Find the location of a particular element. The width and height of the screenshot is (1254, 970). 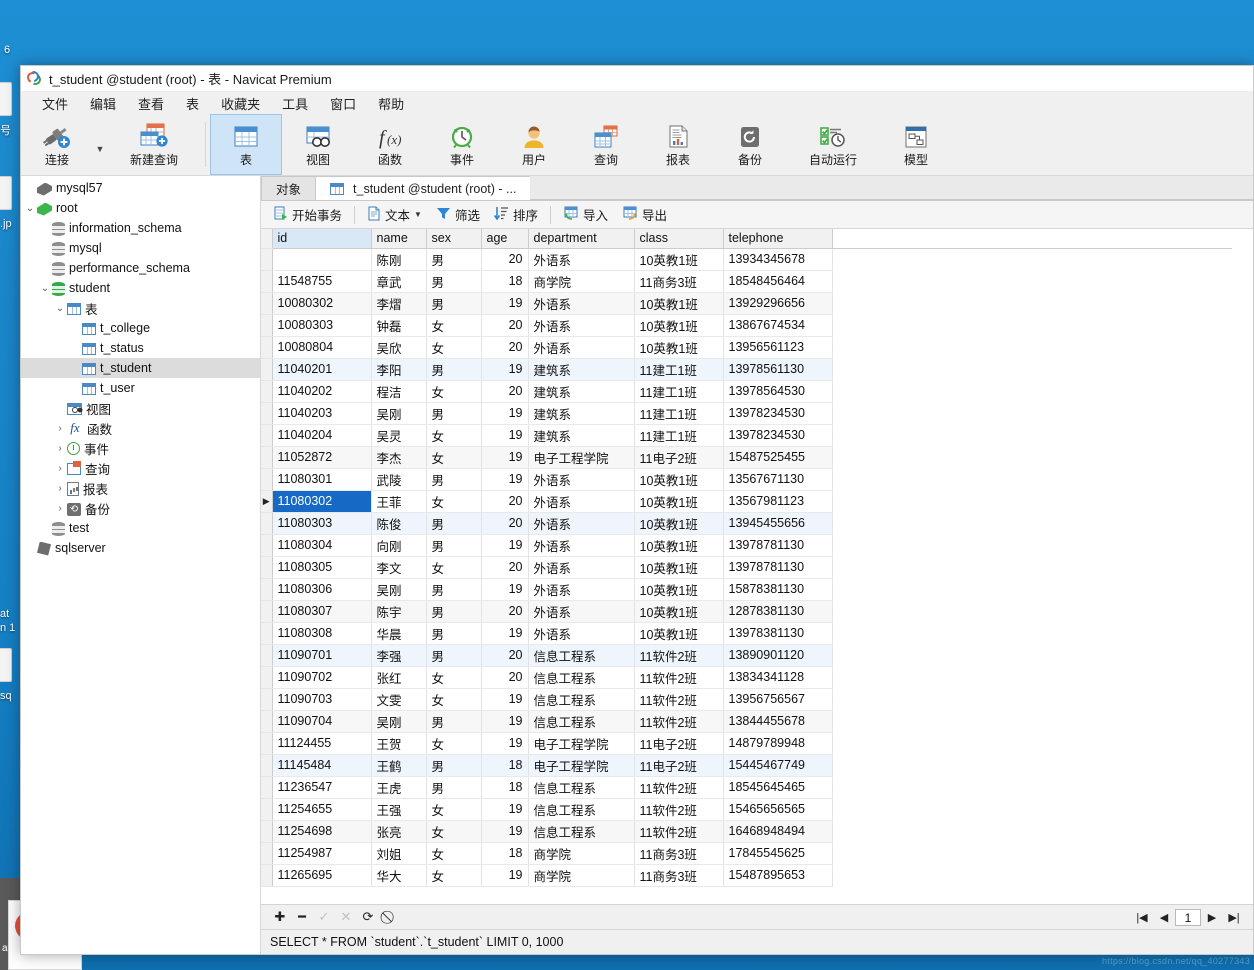

cell-telephone: 16468948494 is located at coordinates (778, 831).